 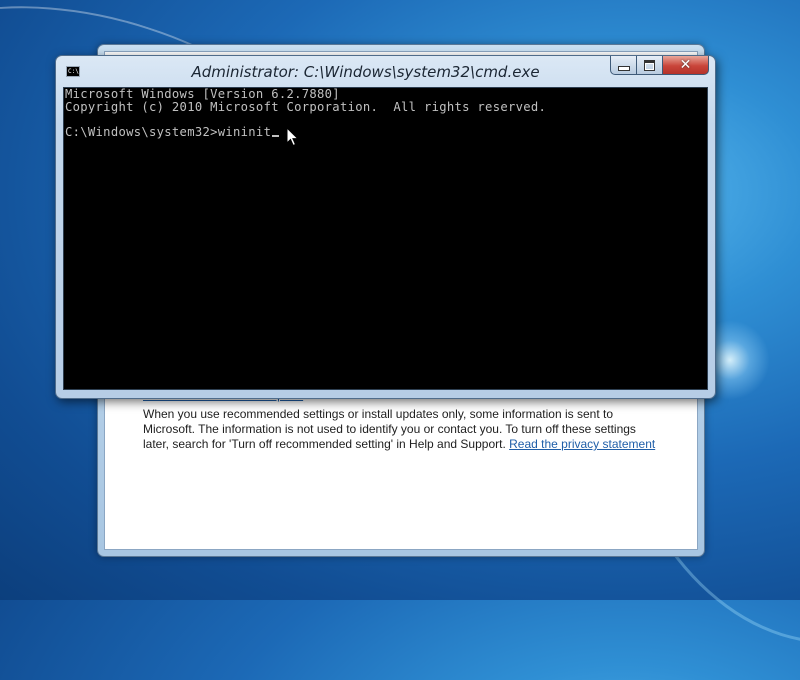 I want to click on minimize-button, so click(x=623, y=65).